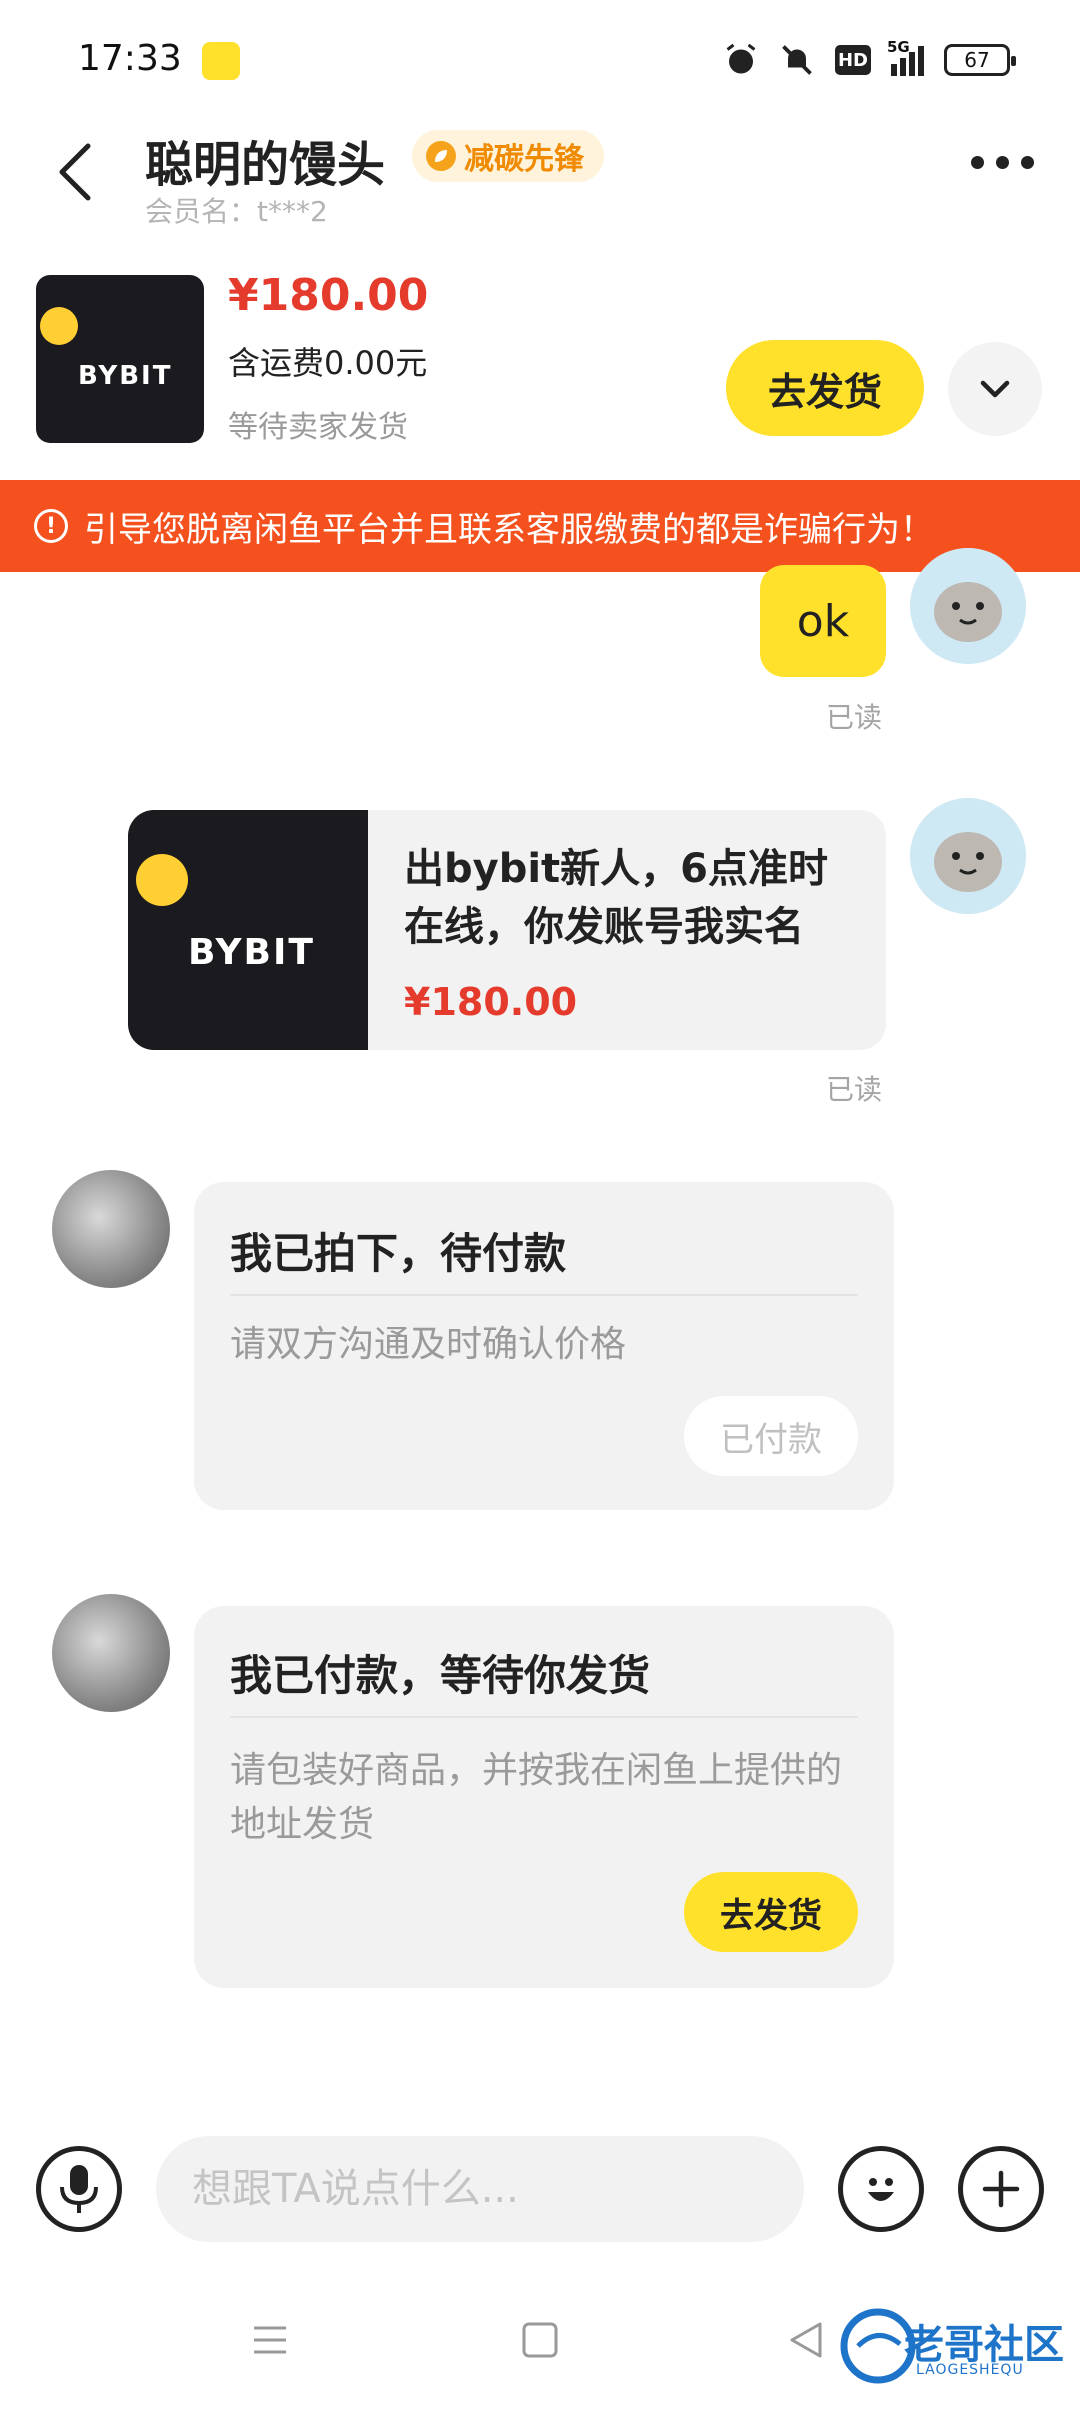 This screenshot has height=2412, width=1080. I want to click on product-thumbnail: BYBIT, so click(120, 359).